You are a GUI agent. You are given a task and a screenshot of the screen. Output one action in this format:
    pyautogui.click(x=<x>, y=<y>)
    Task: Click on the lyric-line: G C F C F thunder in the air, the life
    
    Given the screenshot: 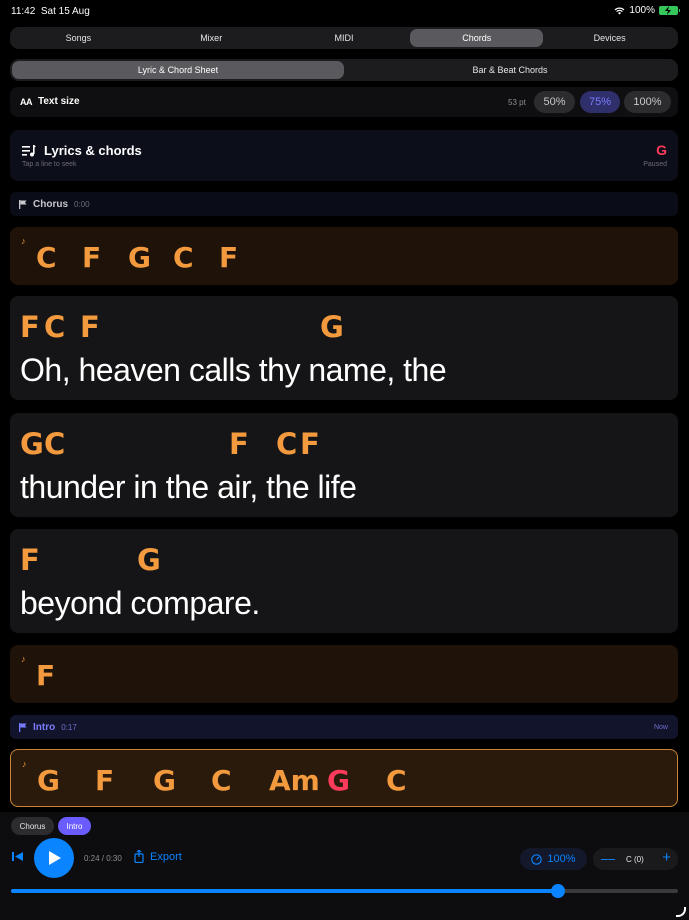 What is the action you would take?
    pyautogui.click(x=344, y=465)
    